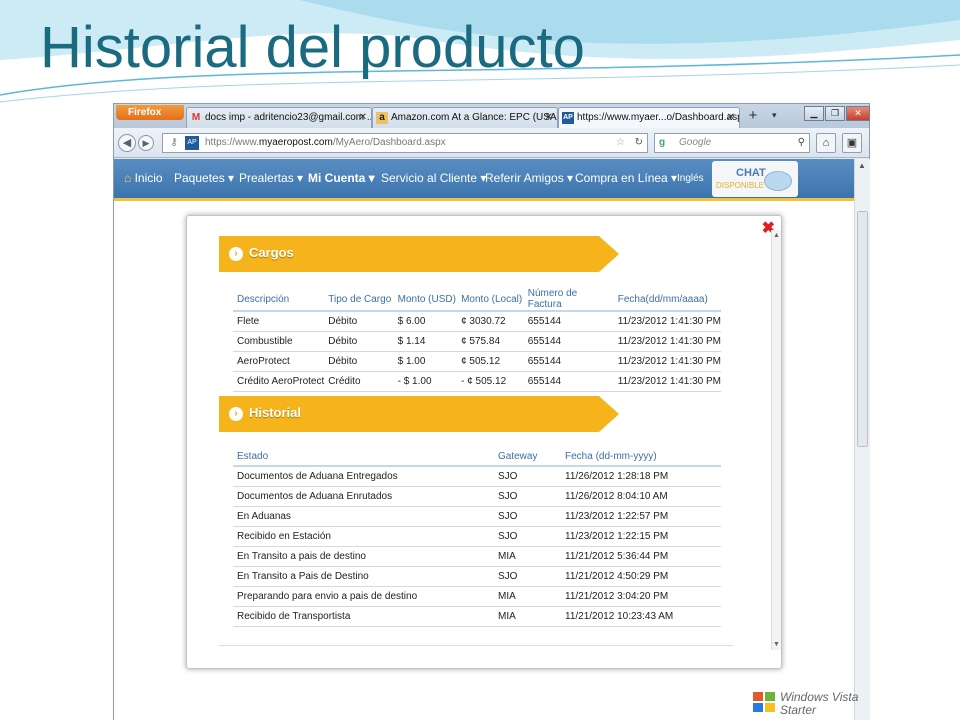 This screenshot has height=720, width=960. I want to click on cell: ¢ 575.84, so click(490, 341).